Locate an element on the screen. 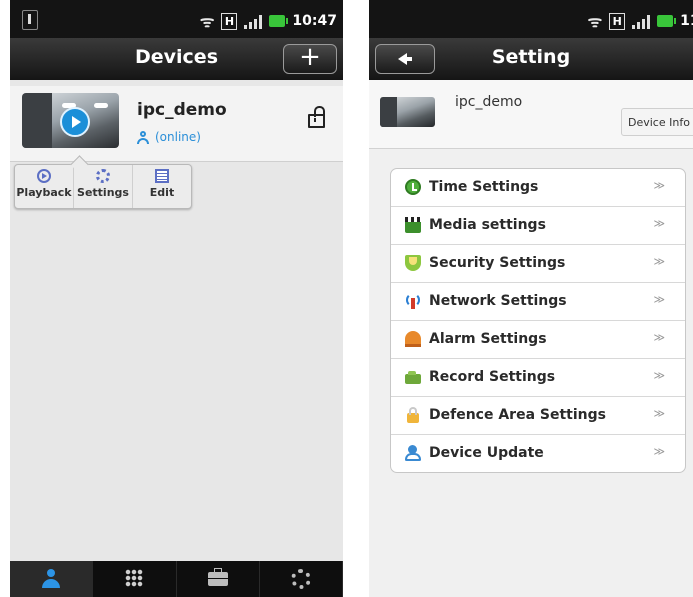  tab-grid is located at coordinates (135, 579).